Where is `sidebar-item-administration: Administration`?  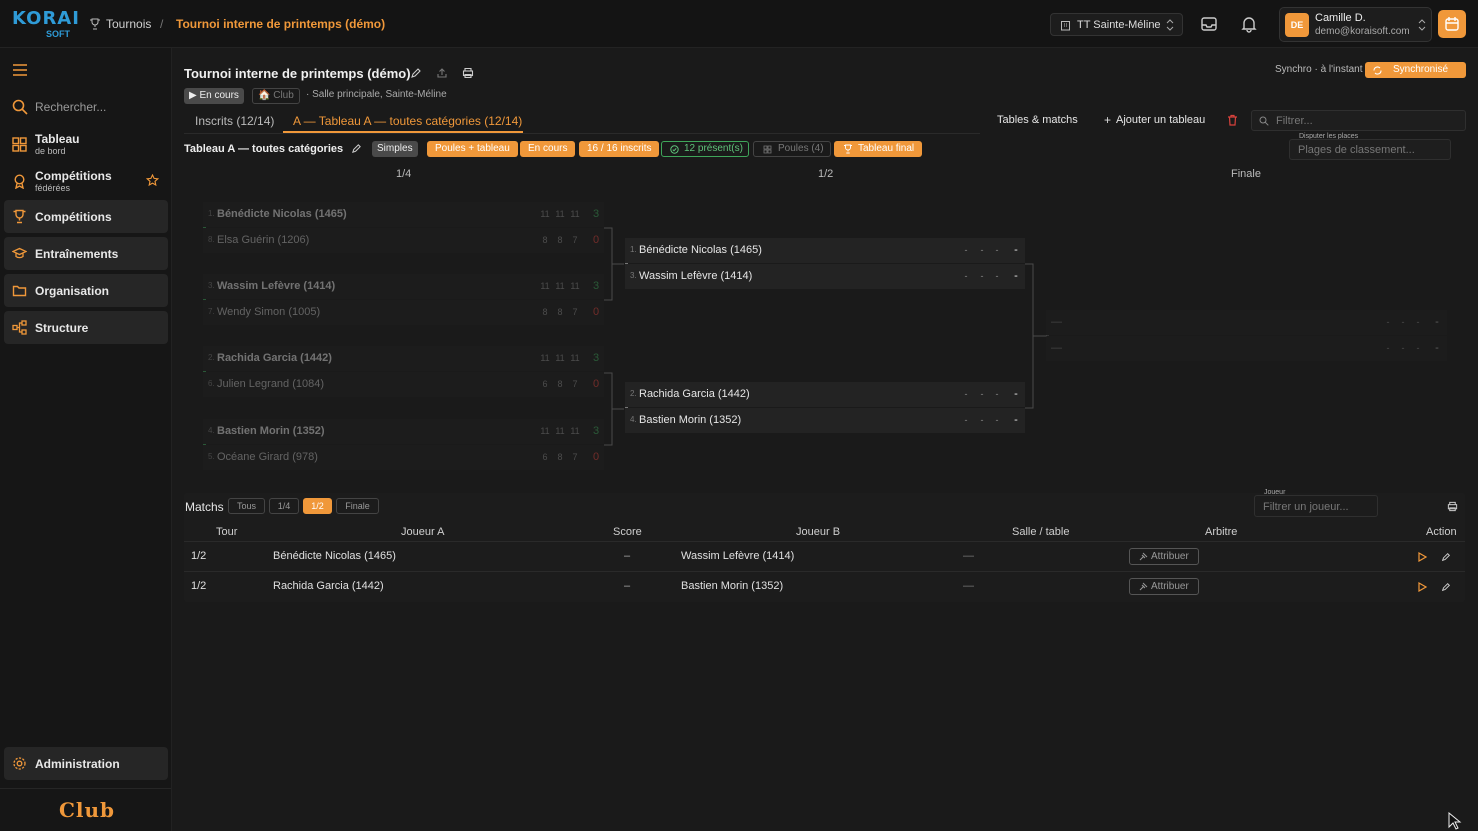
sidebar-item-administration: Administration is located at coordinates (86, 763).